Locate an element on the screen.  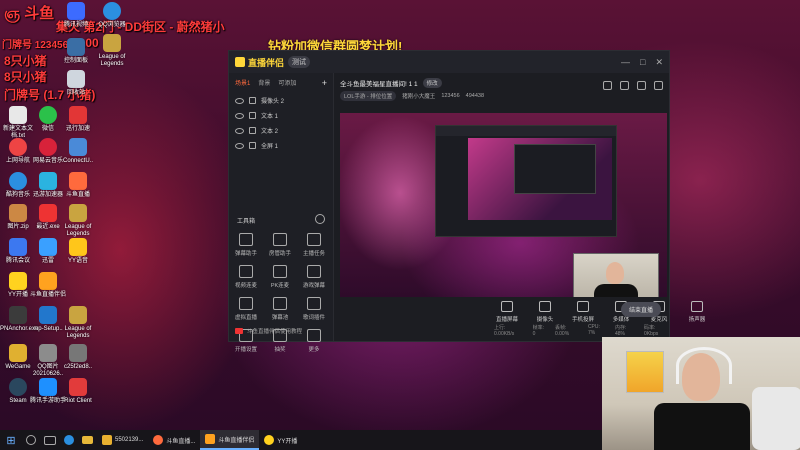
windows-start-icon: ⊞ is located at coordinates (11, 440).